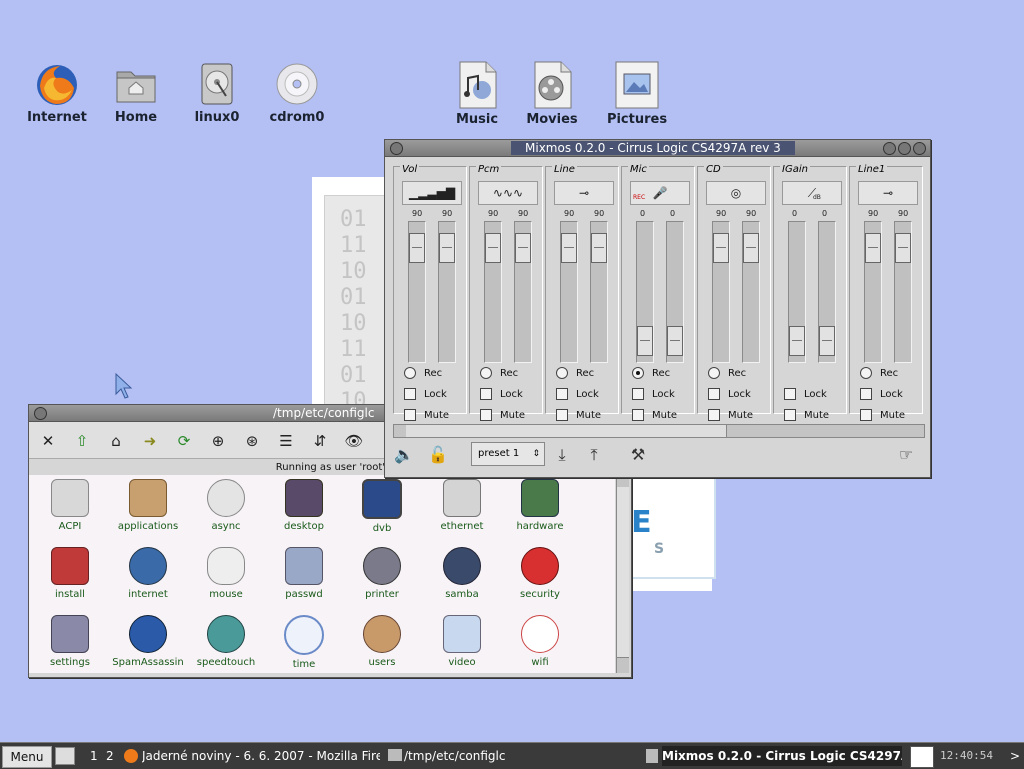 This screenshot has width=1024, height=769. Describe the element at coordinates (112, 756) in the screenshot. I see `workspace-2: 2` at that location.